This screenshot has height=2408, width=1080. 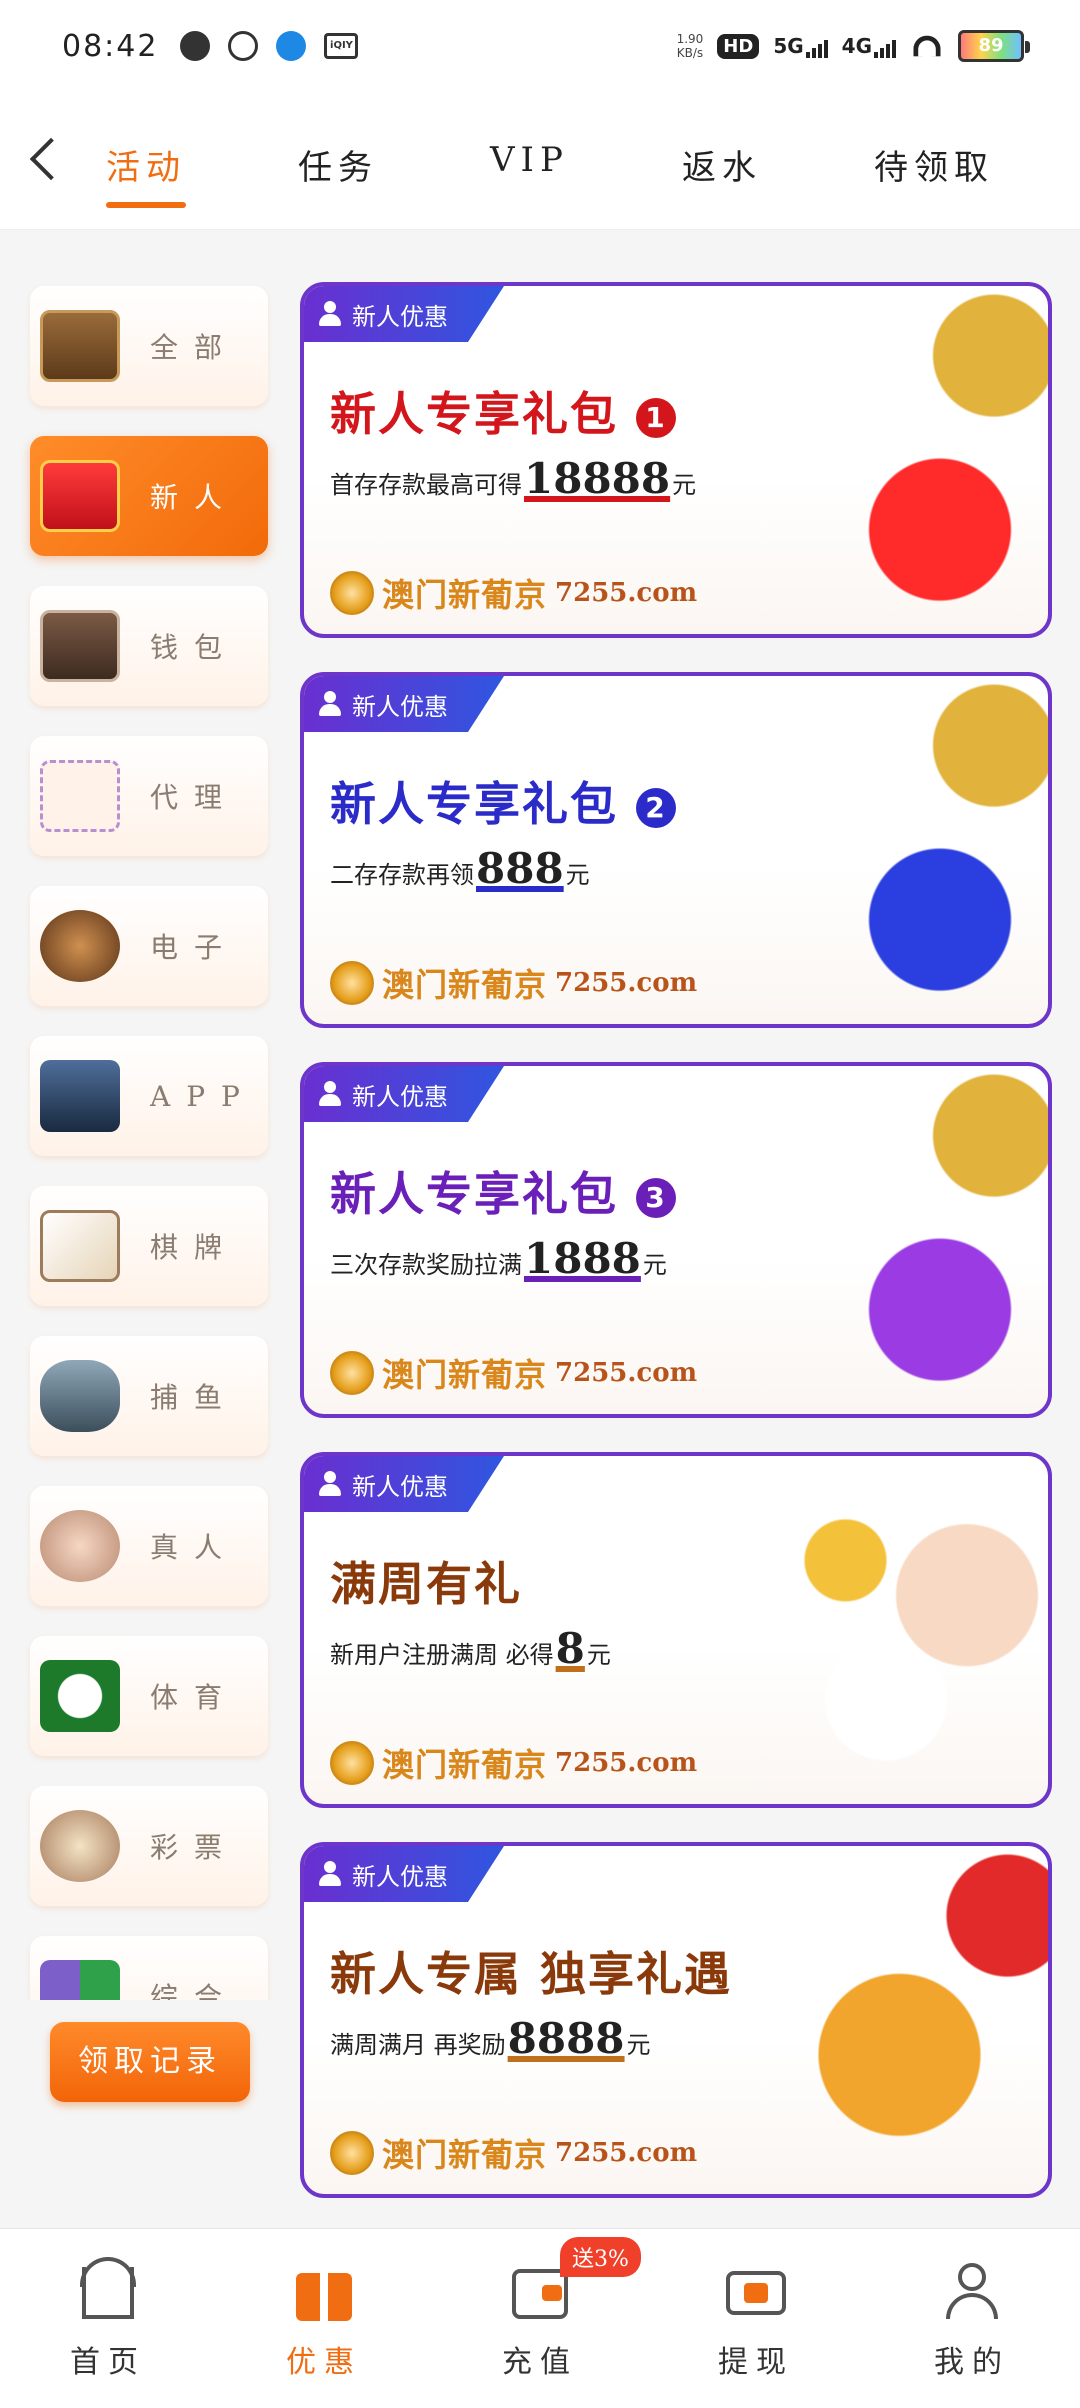 What do you see at coordinates (656, 417) in the screenshot?
I see `promo-number-badge: 1` at bounding box center [656, 417].